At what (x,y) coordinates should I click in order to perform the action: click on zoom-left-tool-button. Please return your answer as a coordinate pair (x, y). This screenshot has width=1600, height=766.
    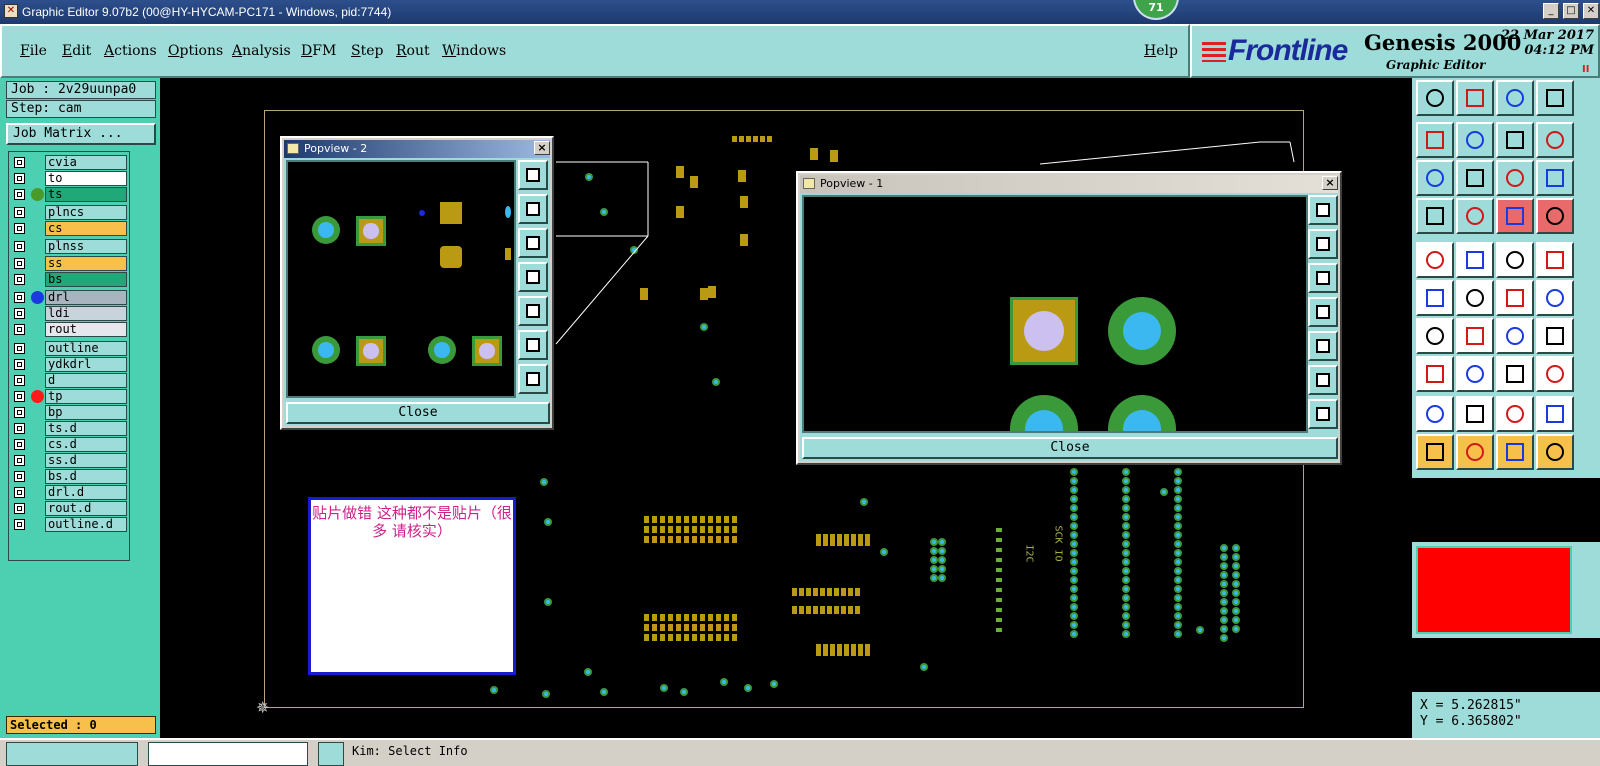
    Looking at the image, I should click on (1435, 140).